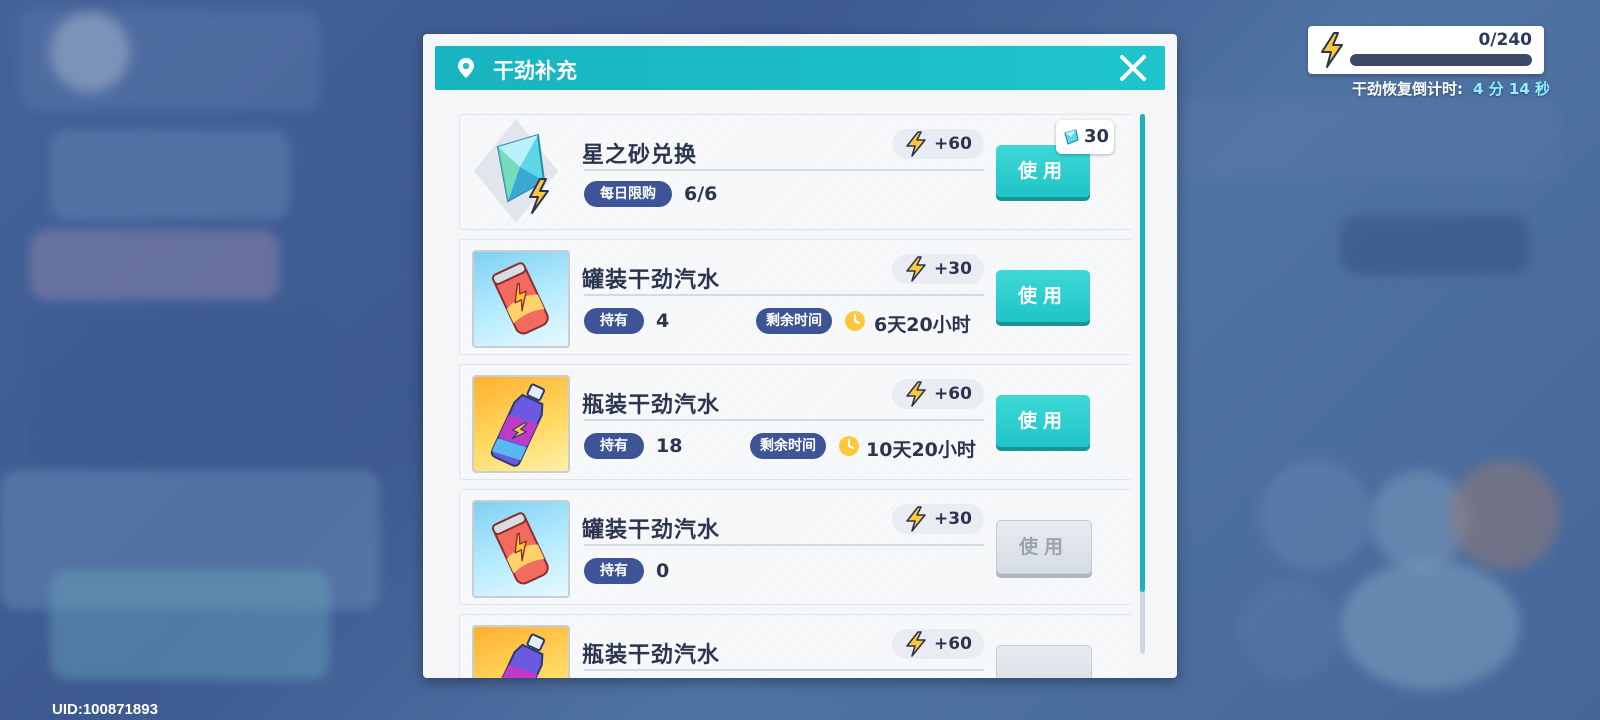  I want to click on timer-value: 4 分 14 秒, so click(1511, 89).